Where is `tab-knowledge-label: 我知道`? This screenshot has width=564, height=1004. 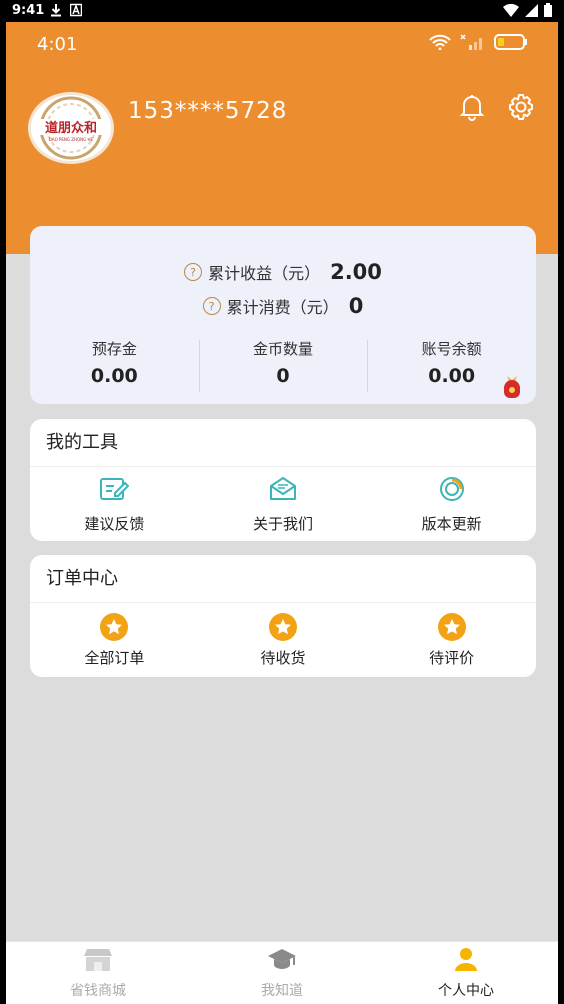
tab-knowledge-label: 我知道 is located at coordinates (282, 991).